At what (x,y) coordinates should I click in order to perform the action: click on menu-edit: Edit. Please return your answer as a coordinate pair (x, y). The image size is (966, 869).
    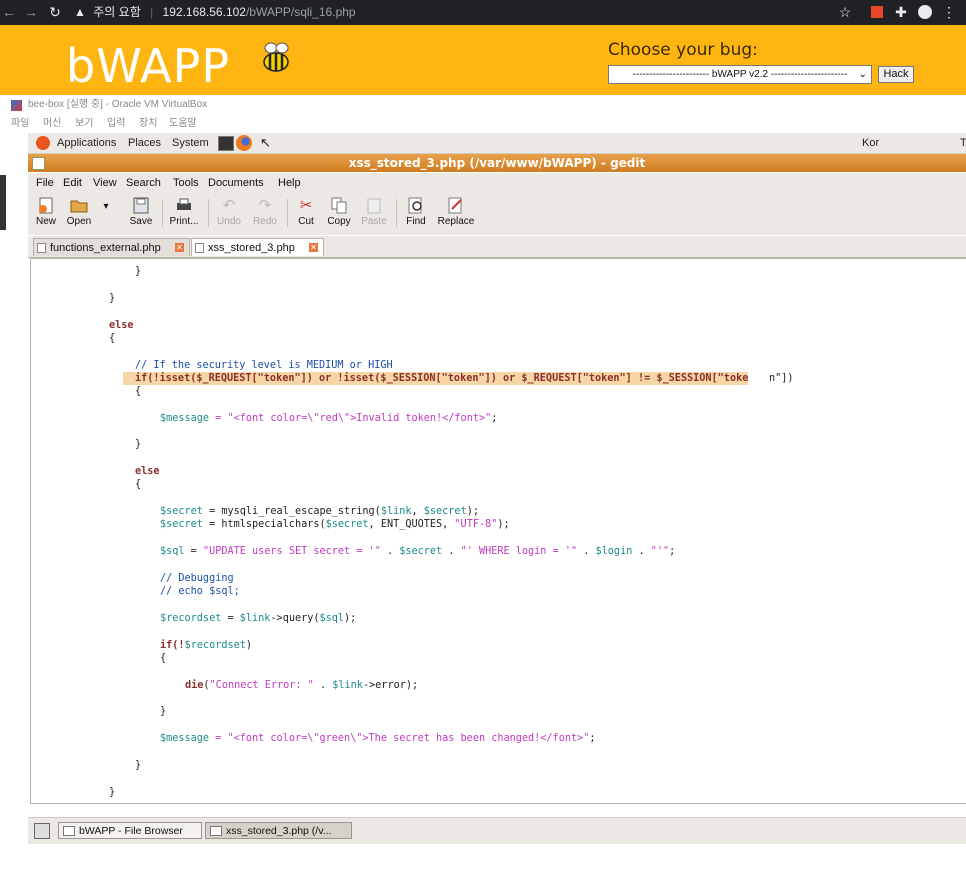
    Looking at the image, I should click on (72, 183).